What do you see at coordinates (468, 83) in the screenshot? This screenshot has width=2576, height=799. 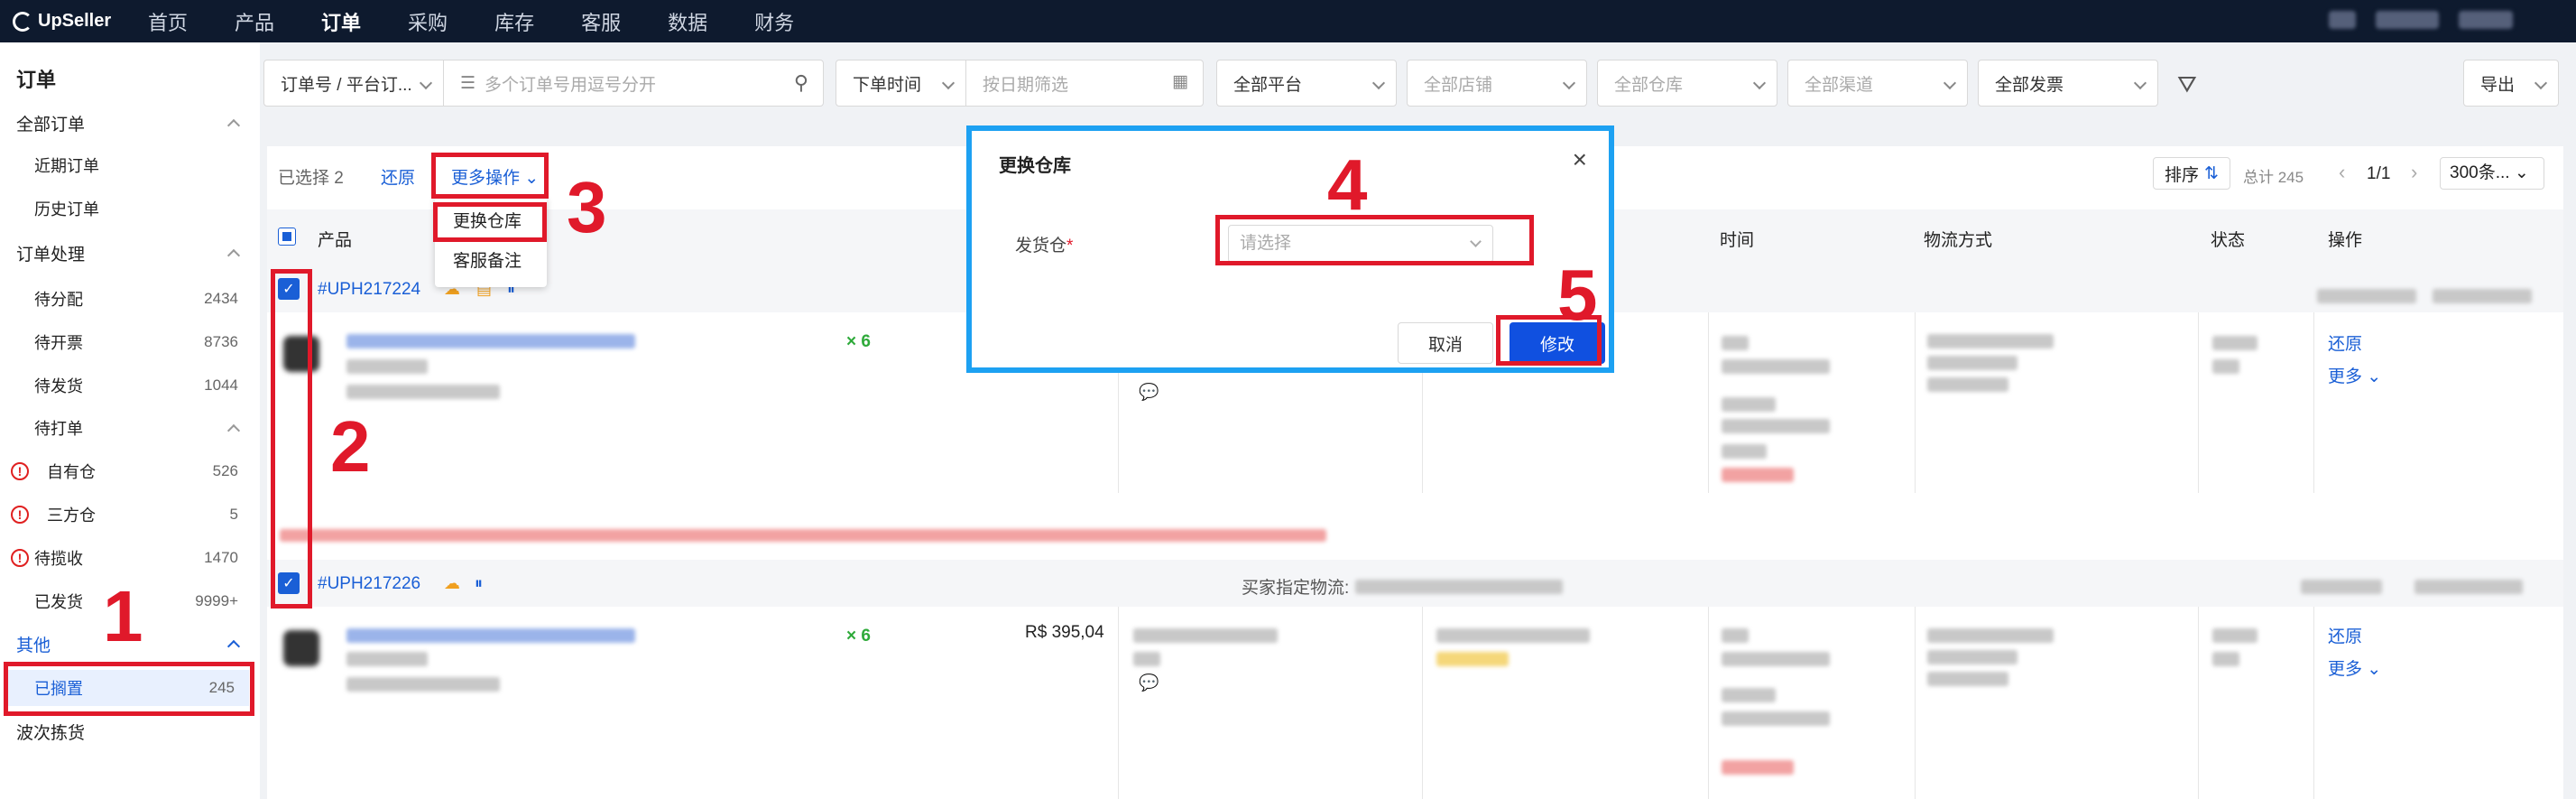 I see `list-icon: ☰` at bounding box center [468, 83].